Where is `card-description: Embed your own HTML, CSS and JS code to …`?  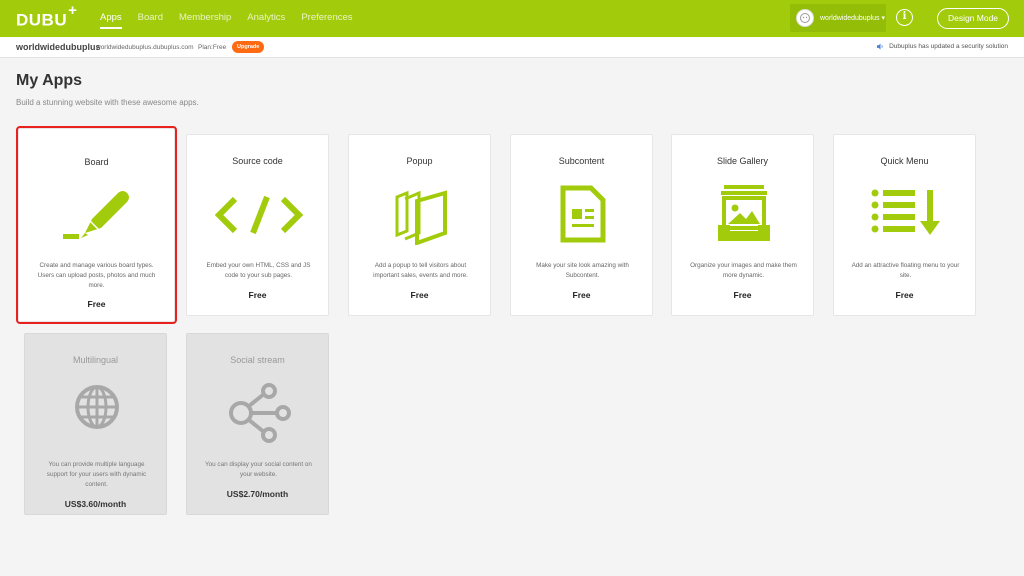 card-description: Embed your own HTML, CSS and JS code to … is located at coordinates (258, 270).